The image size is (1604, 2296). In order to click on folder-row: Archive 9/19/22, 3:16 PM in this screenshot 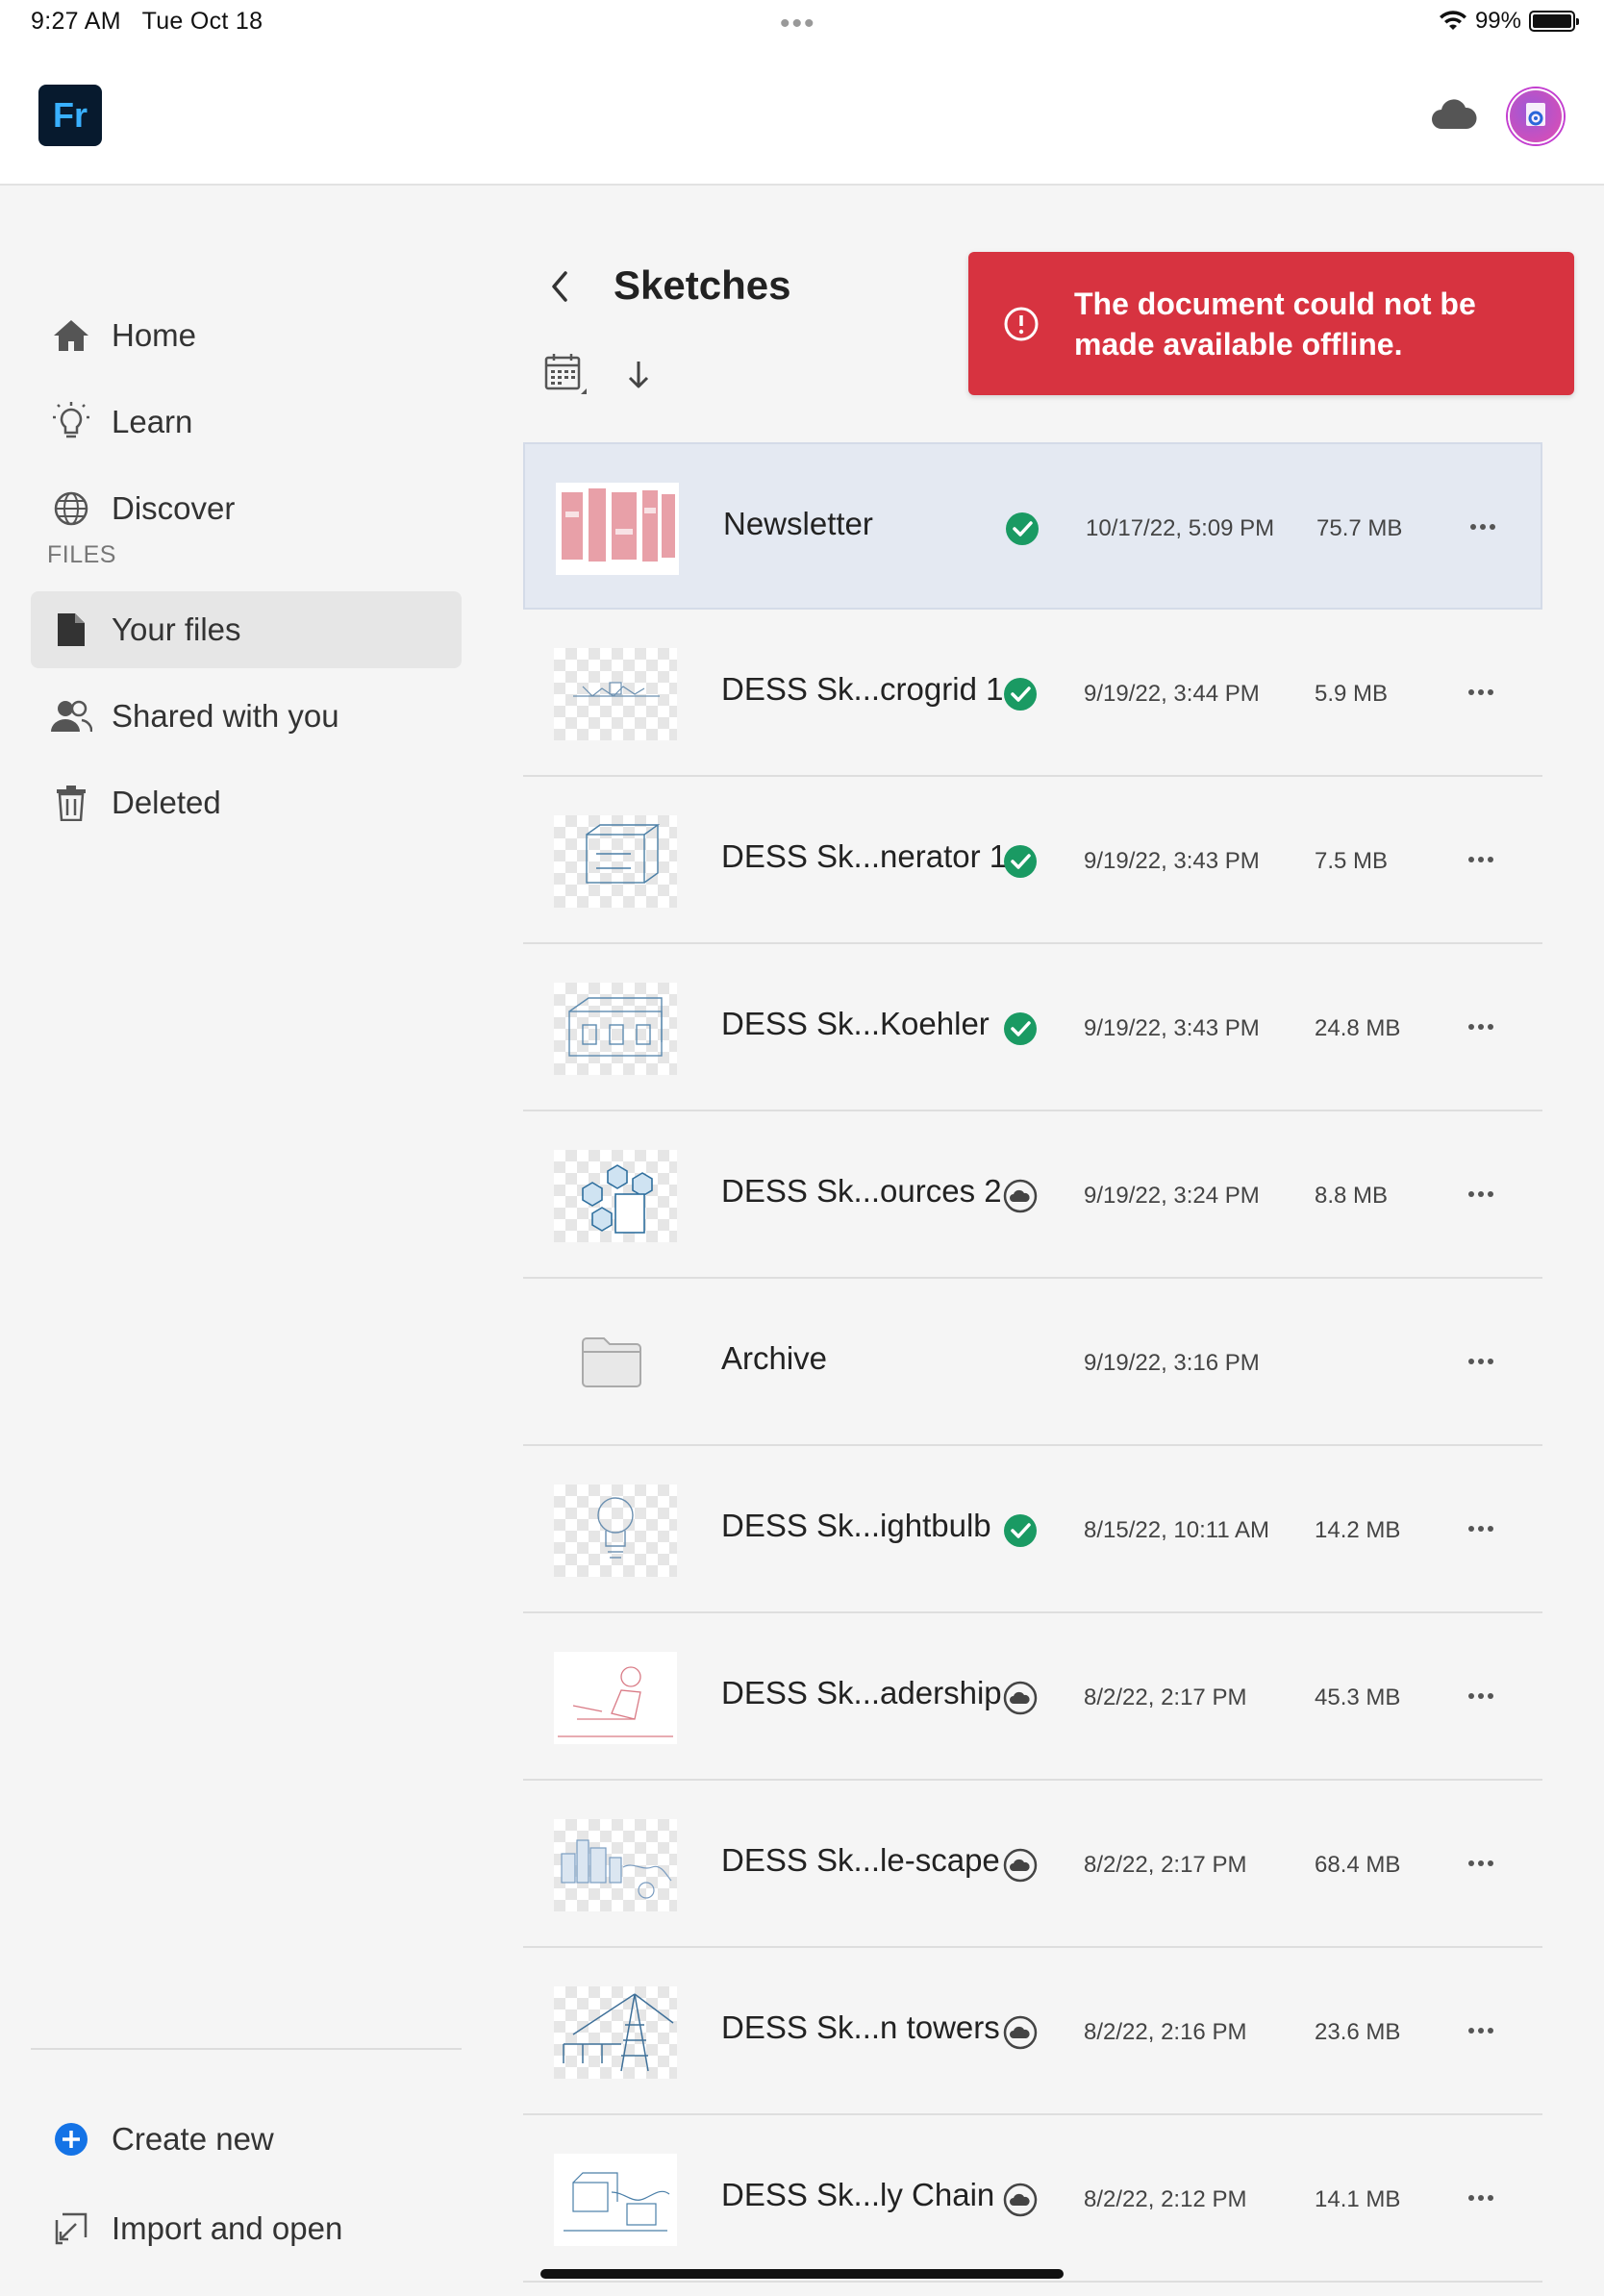, I will do `click(1032, 1362)`.